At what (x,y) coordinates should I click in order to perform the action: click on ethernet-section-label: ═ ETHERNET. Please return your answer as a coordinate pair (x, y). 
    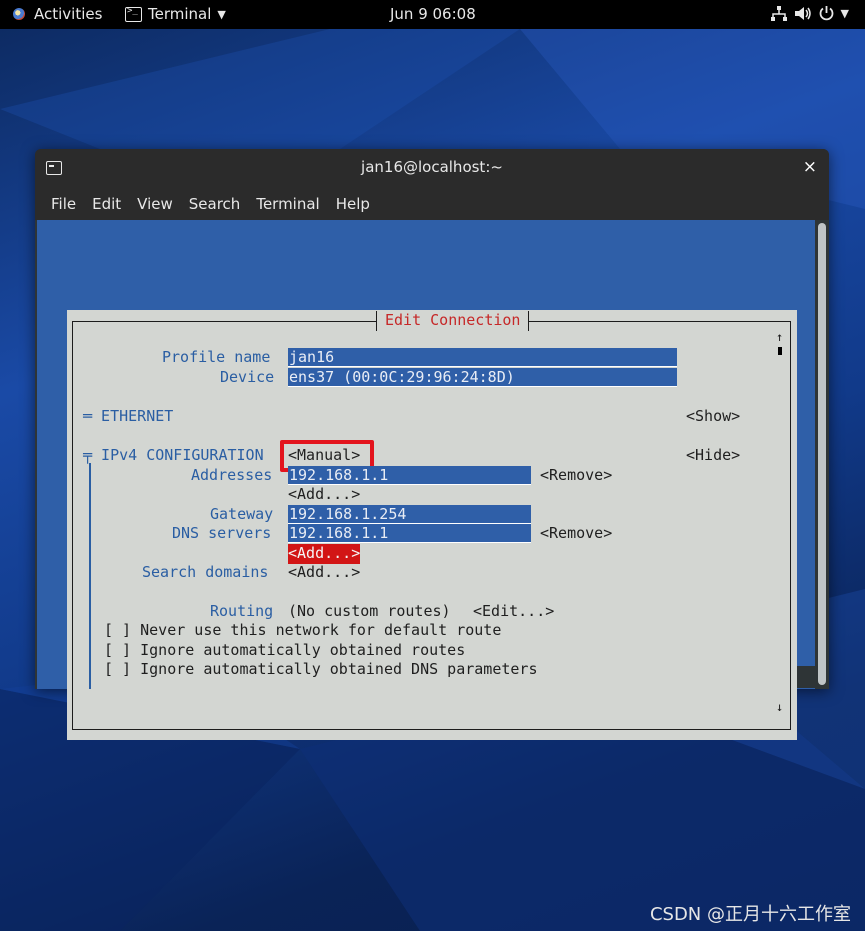
    Looking at the image, I should click on (128, 416).